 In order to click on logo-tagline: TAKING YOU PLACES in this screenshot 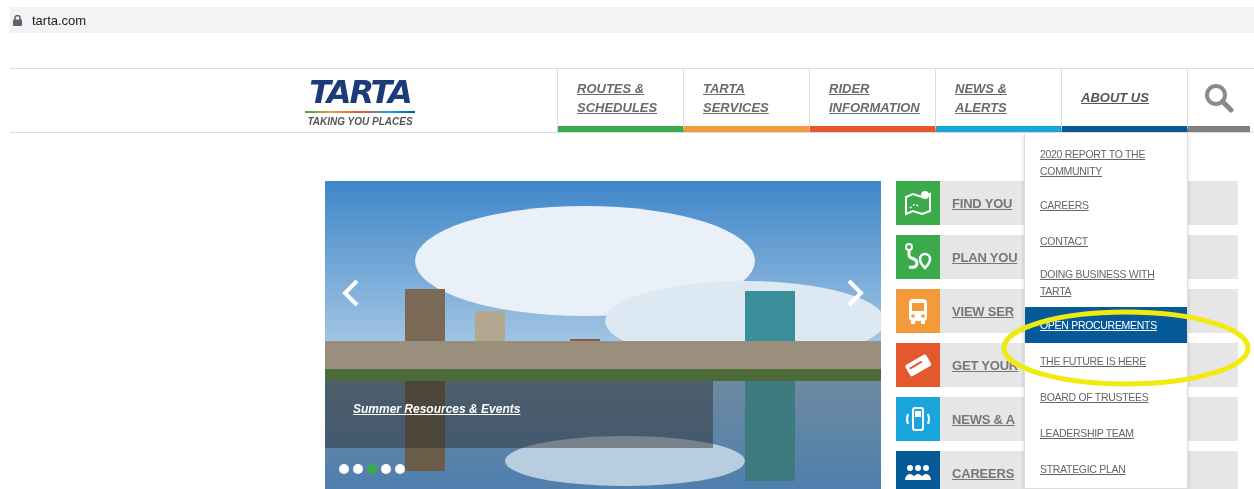, I will do `click(360, 121)`.